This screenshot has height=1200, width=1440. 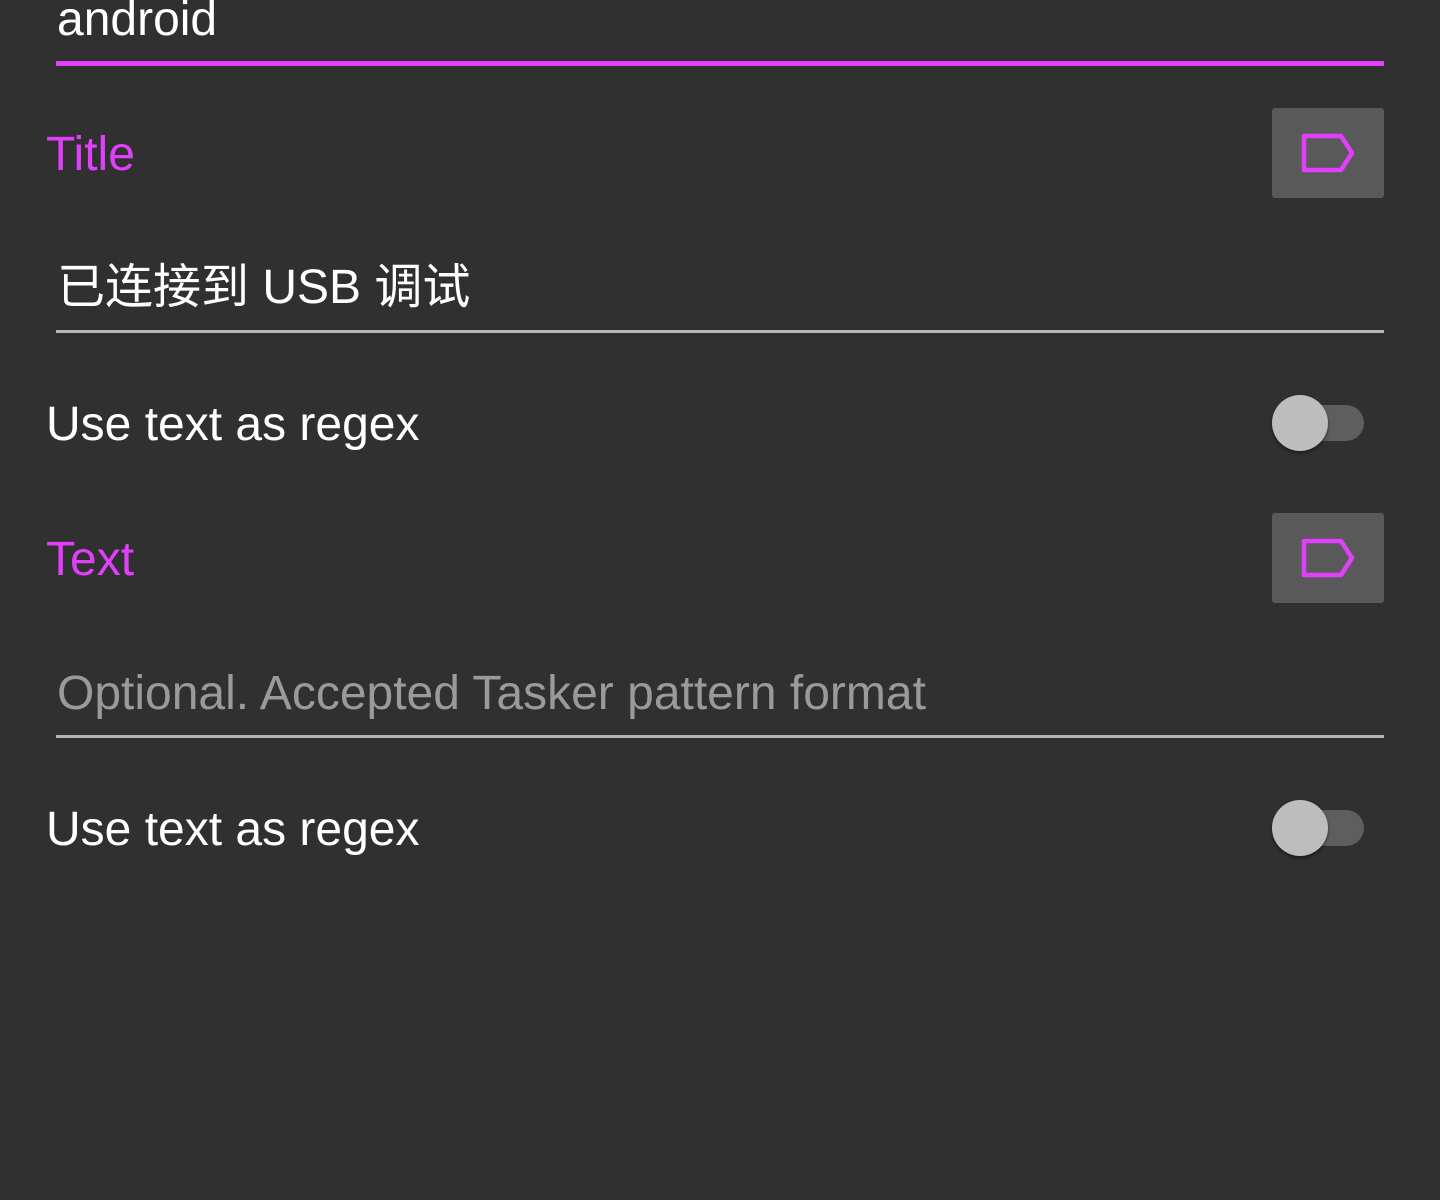 I want to click on text-input: Optional. Accepted Tasker pattern format, so click(x=491, y=694).